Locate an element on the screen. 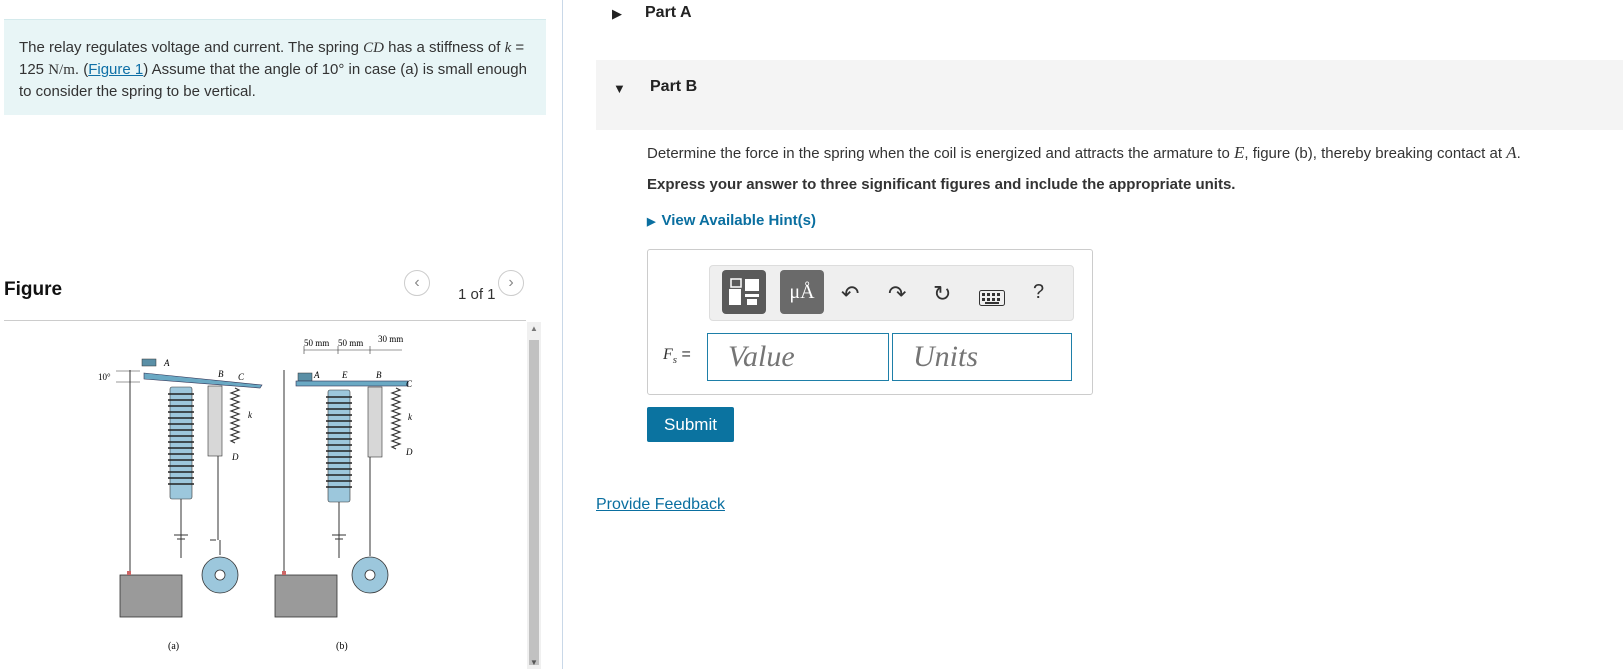  case-b-label: (b) is located at coordinates (342, 646).